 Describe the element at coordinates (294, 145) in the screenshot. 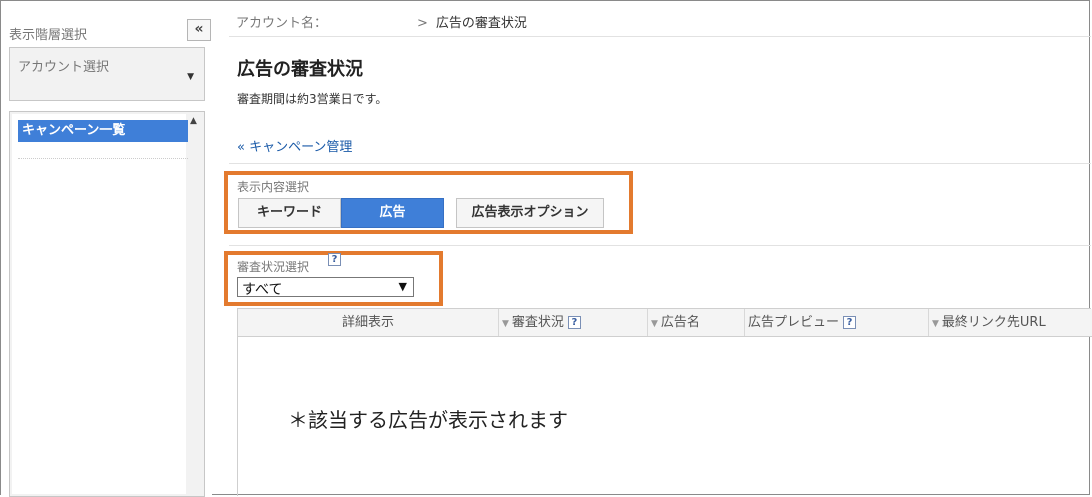

I see `back-to-campaign-link: « キャンペーン管理` at that location.